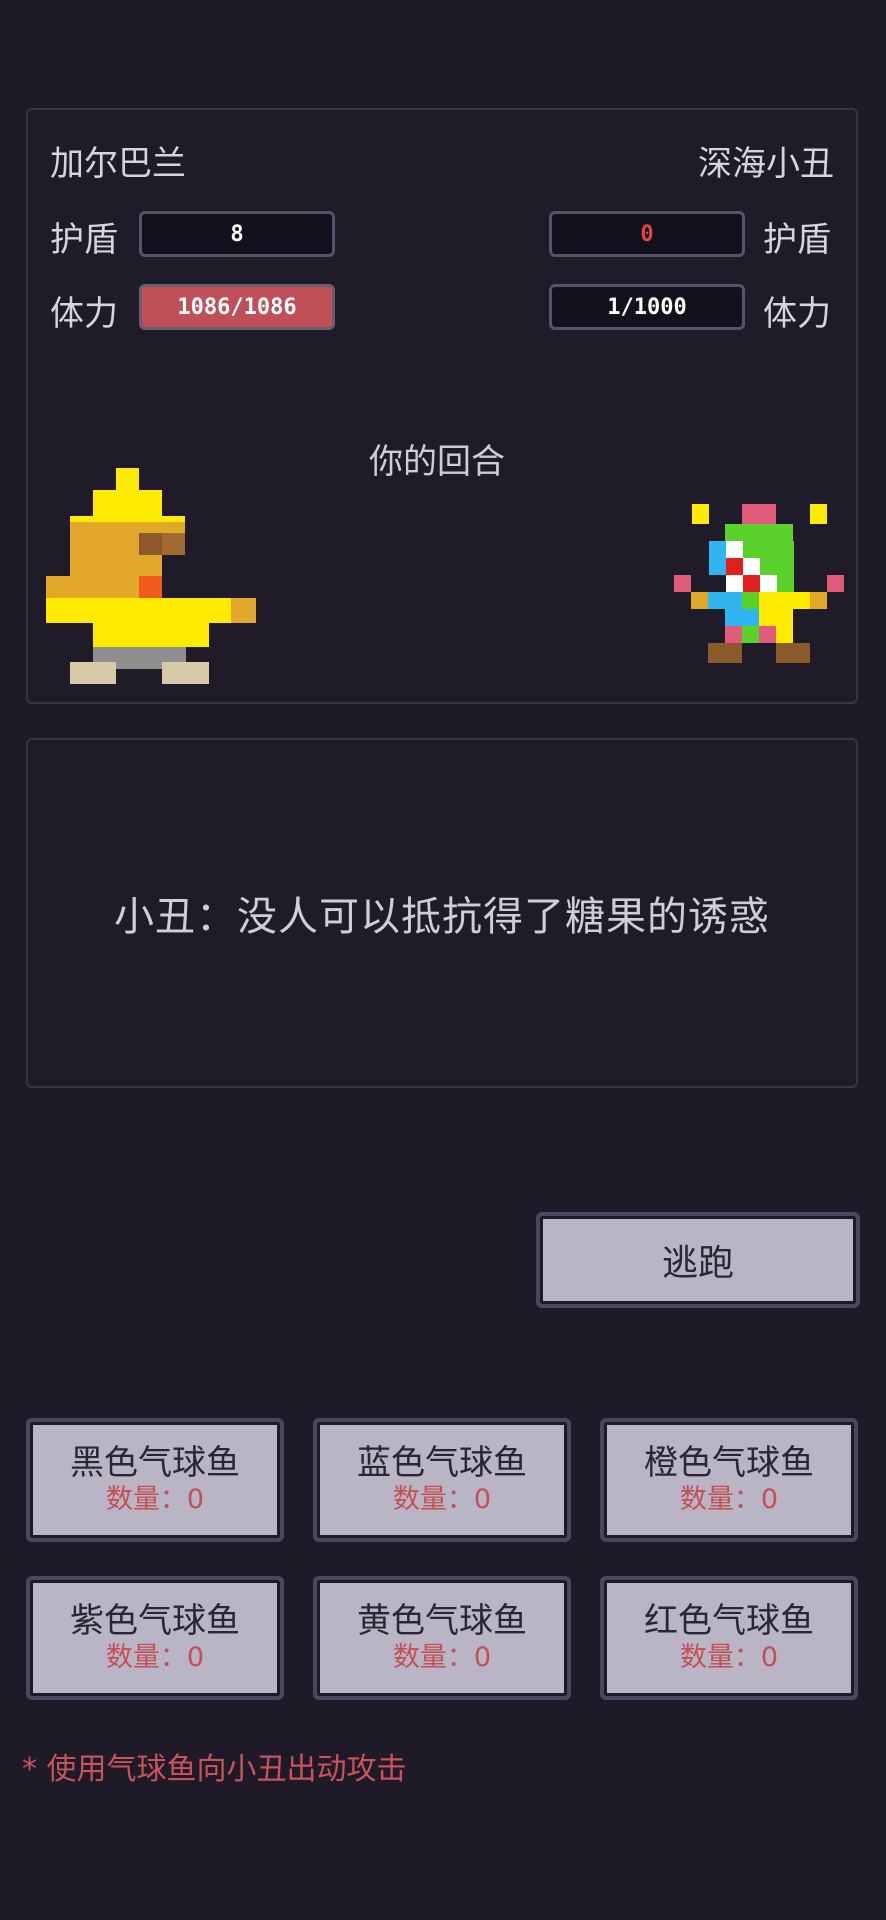 The image size is (886, 1920). What do you see at coordinates (729, 1463) in the screenshot?
I see `fish-name: 橙色气球鱼` at bounding box center [729, 1463].